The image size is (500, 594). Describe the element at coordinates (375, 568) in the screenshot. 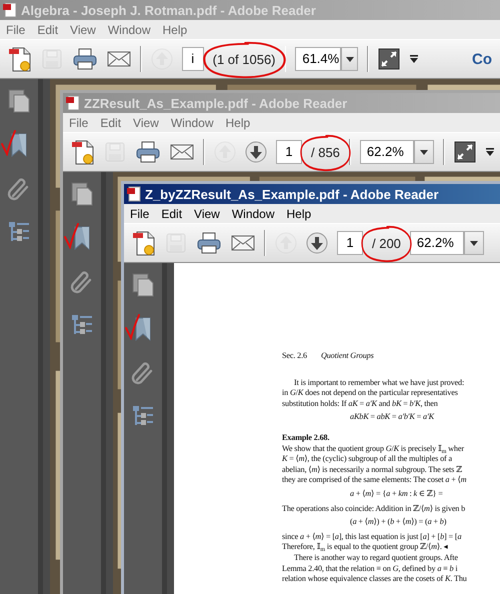

I see `paragraph: There is another way to regard quotient groups. Afte Lemma 2.40, that the relation ≡ on G, defined by a ≡ b i relation whose equivalence classes are the cosets of K. Thu` at that location.